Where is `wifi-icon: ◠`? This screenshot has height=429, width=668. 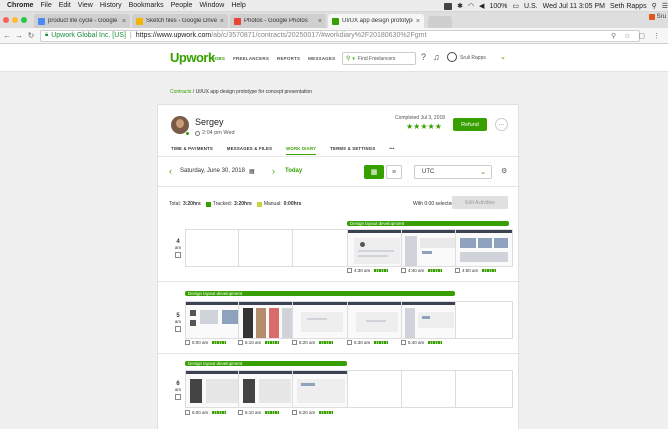
wifi-icon: ◠ is located at coordinates (471, 6).